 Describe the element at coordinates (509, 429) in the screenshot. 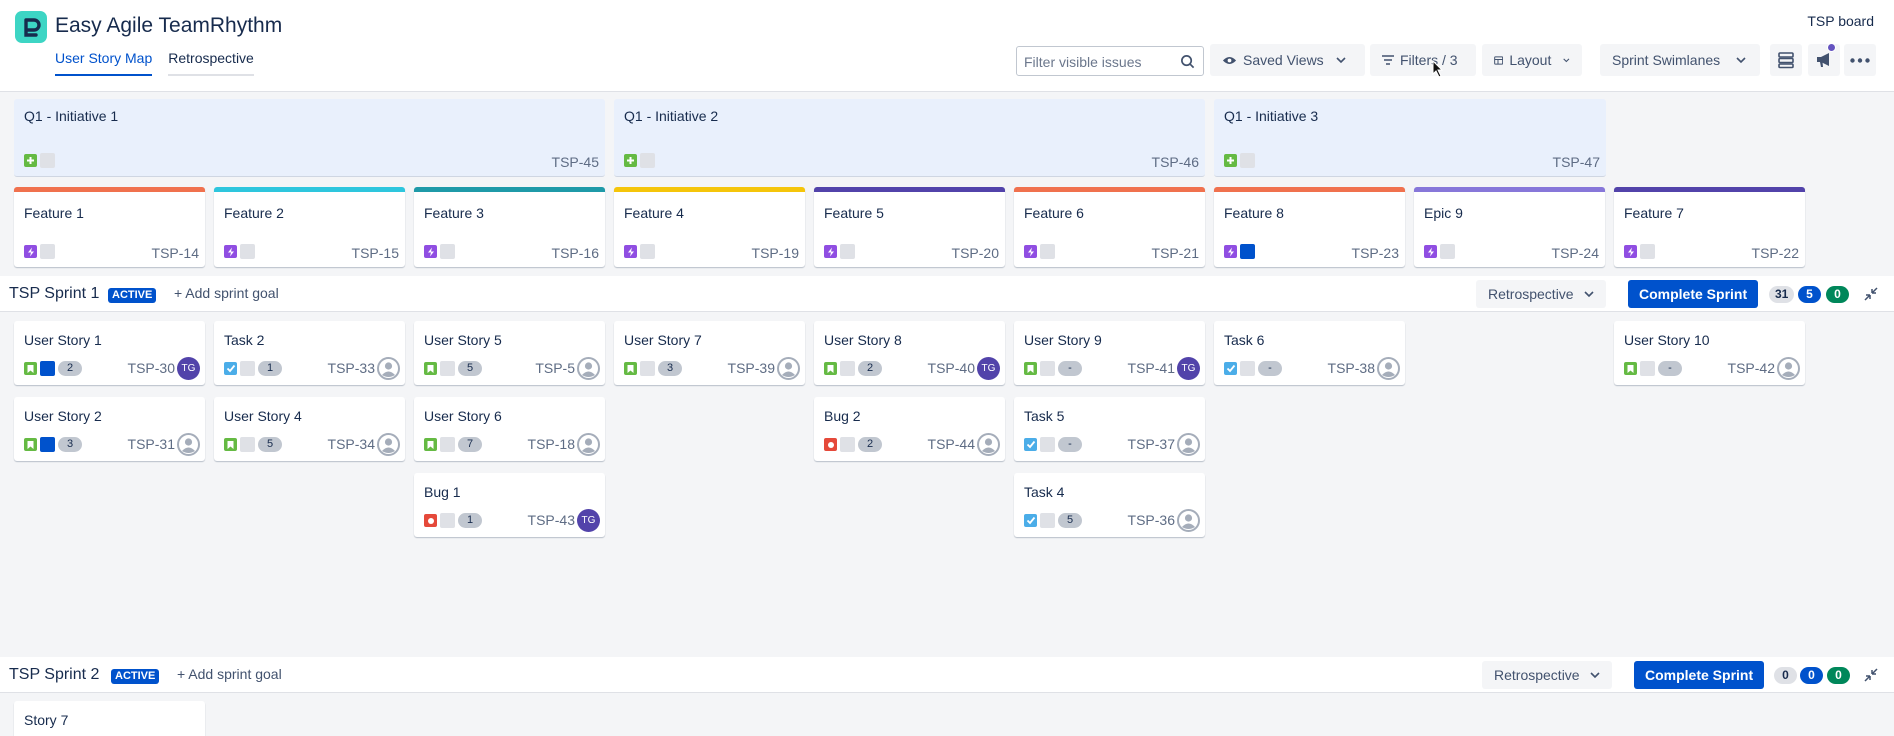

I see `story-card: User Story 6 7 TSP-18` at that location.